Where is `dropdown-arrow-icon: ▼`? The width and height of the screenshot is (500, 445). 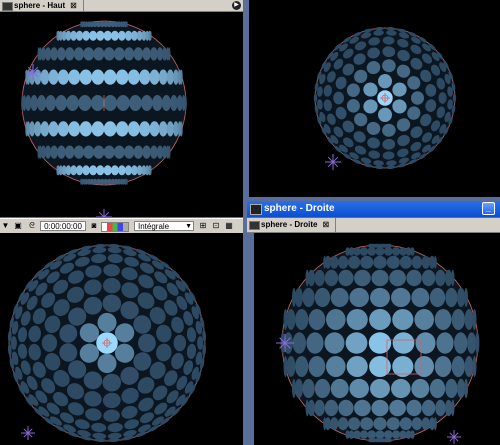
dropdown-arrow-icon: ▼ is located at coordinates (5, 226).